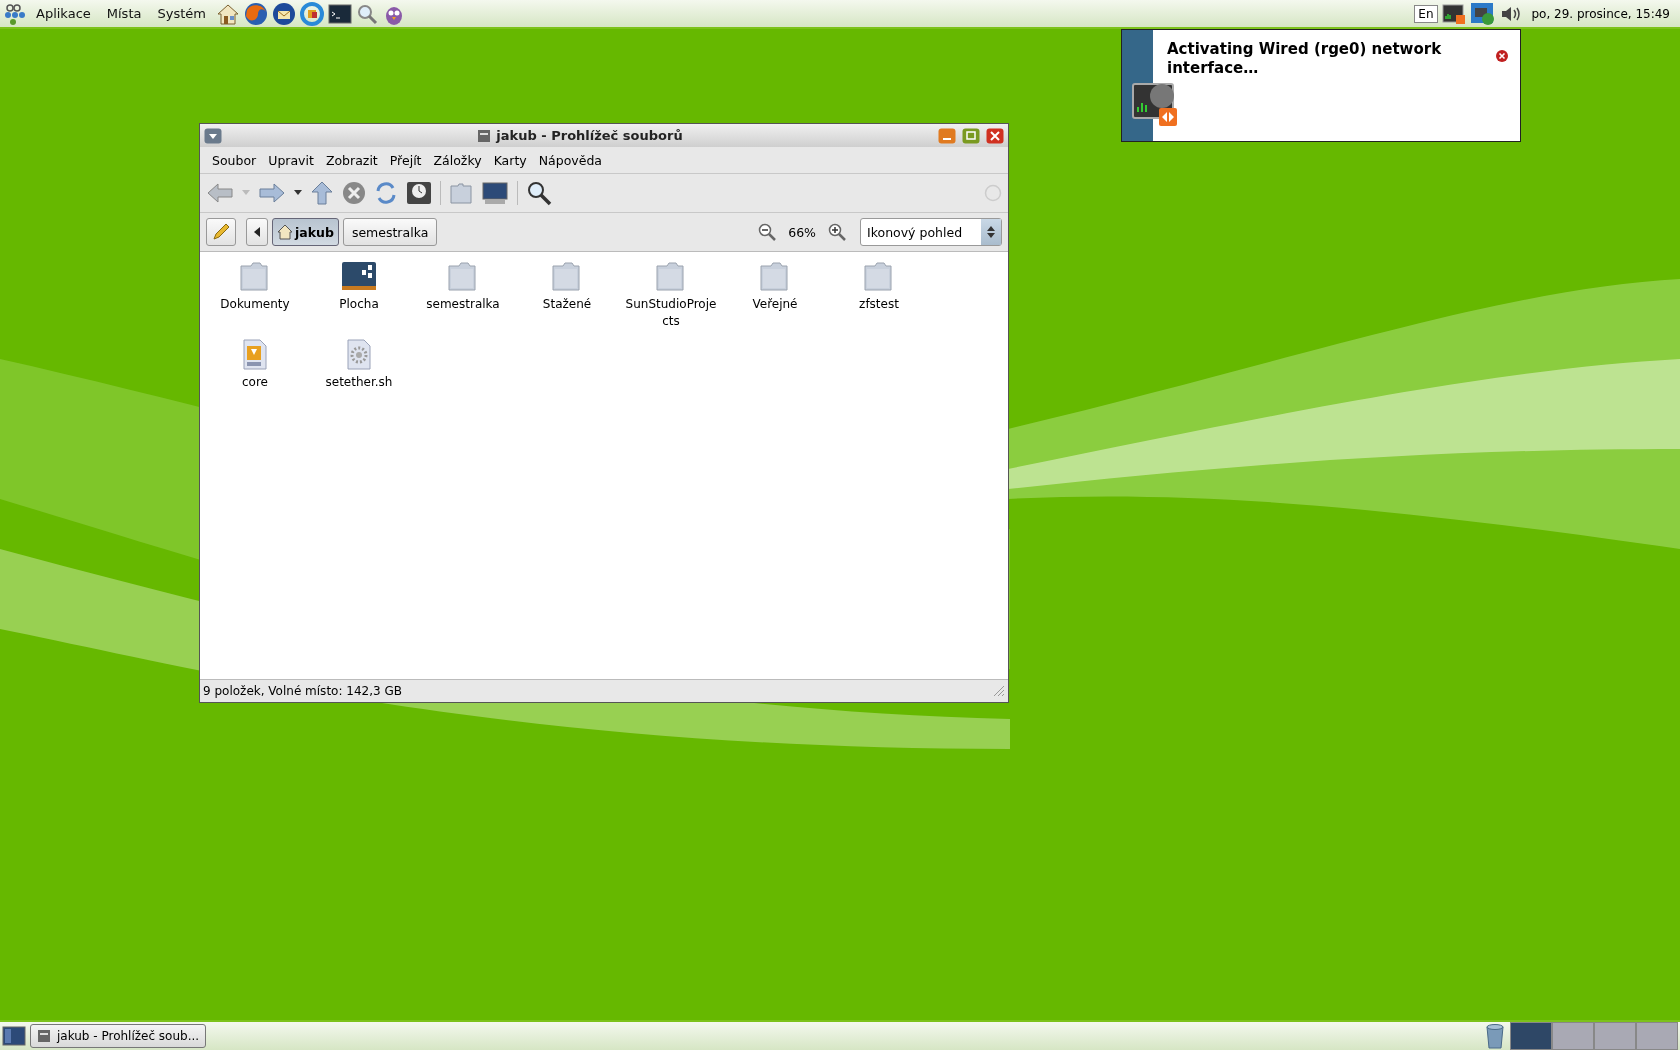  I want to click on history-clock-icon, so click(419, 193).